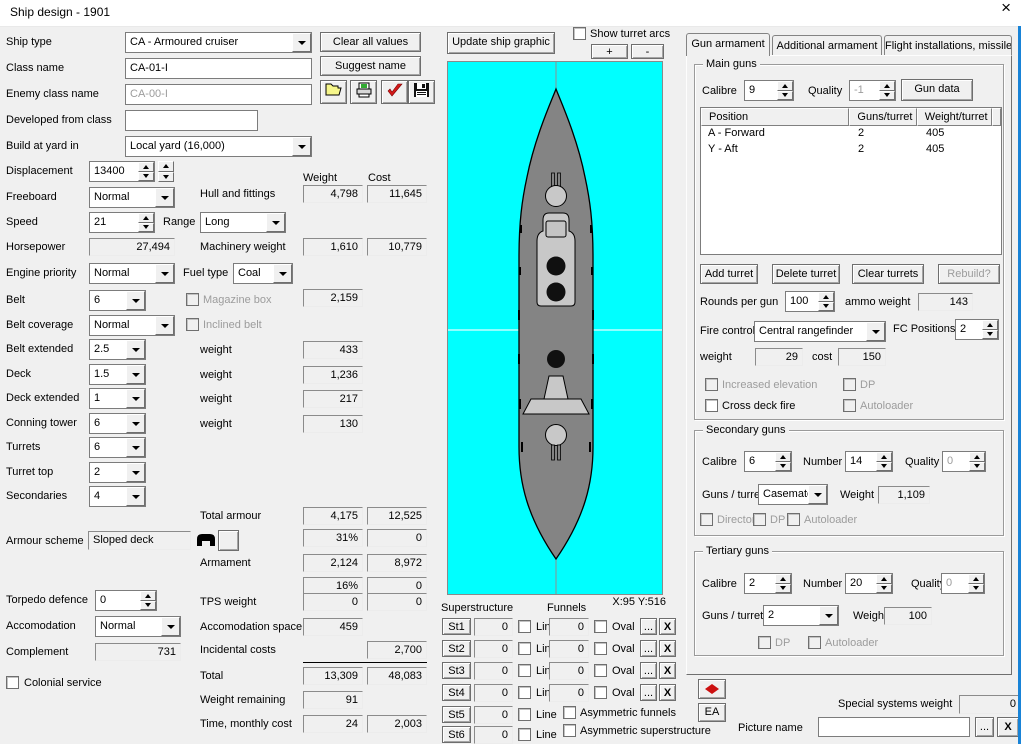 The width and height of the screenshot is (1021, 744). I want to click on picture-name-input, so click(894, 727).